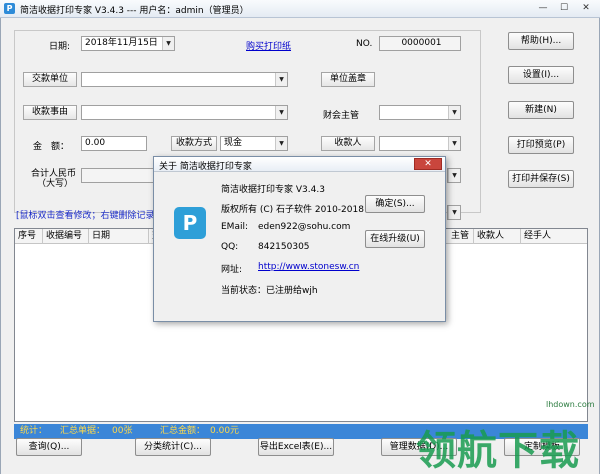  What do you see at coordinates (498, 450) in the screenshot?
I see `watermark-logo: 领航下载` at bounding box center [498, 450].